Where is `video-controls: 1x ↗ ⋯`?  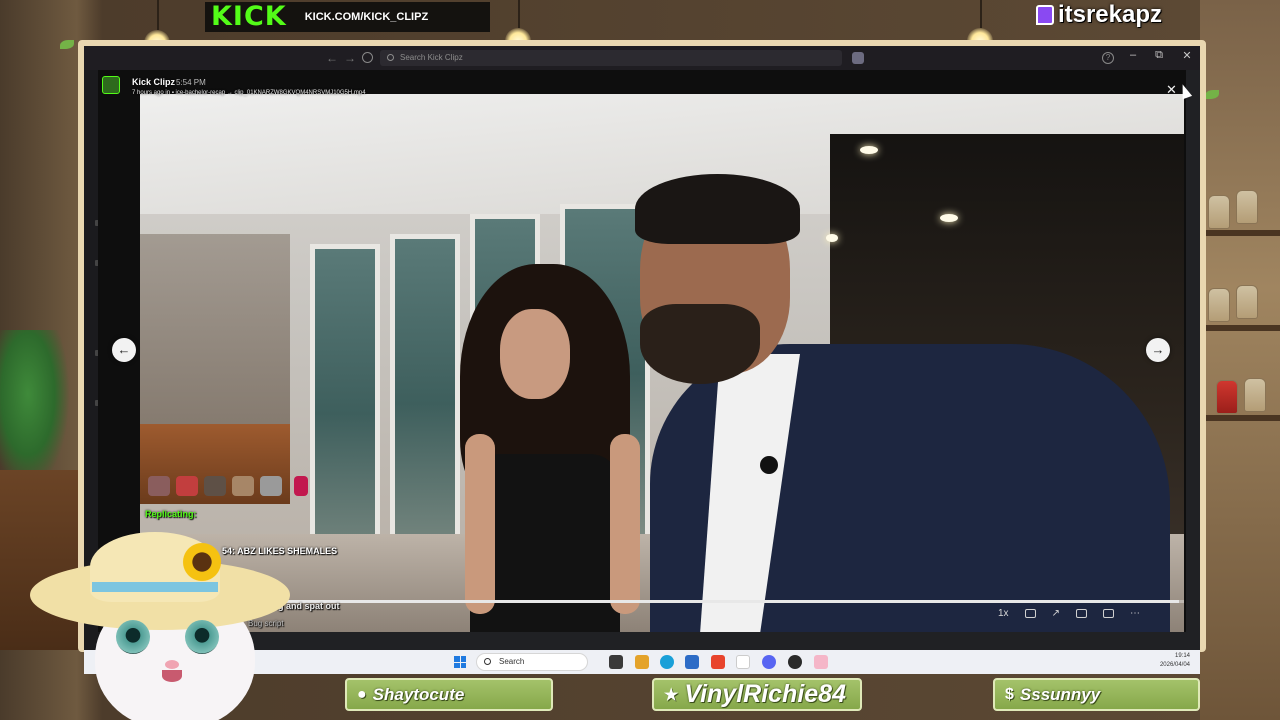 video-controls: 1x ↗ ⋯ is located at coordinates (1069, 613).